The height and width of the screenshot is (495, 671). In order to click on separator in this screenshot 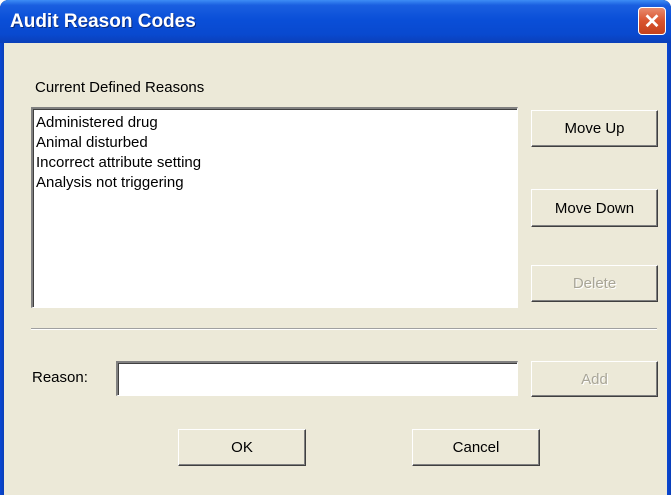, I will do `click(344, 329)`.